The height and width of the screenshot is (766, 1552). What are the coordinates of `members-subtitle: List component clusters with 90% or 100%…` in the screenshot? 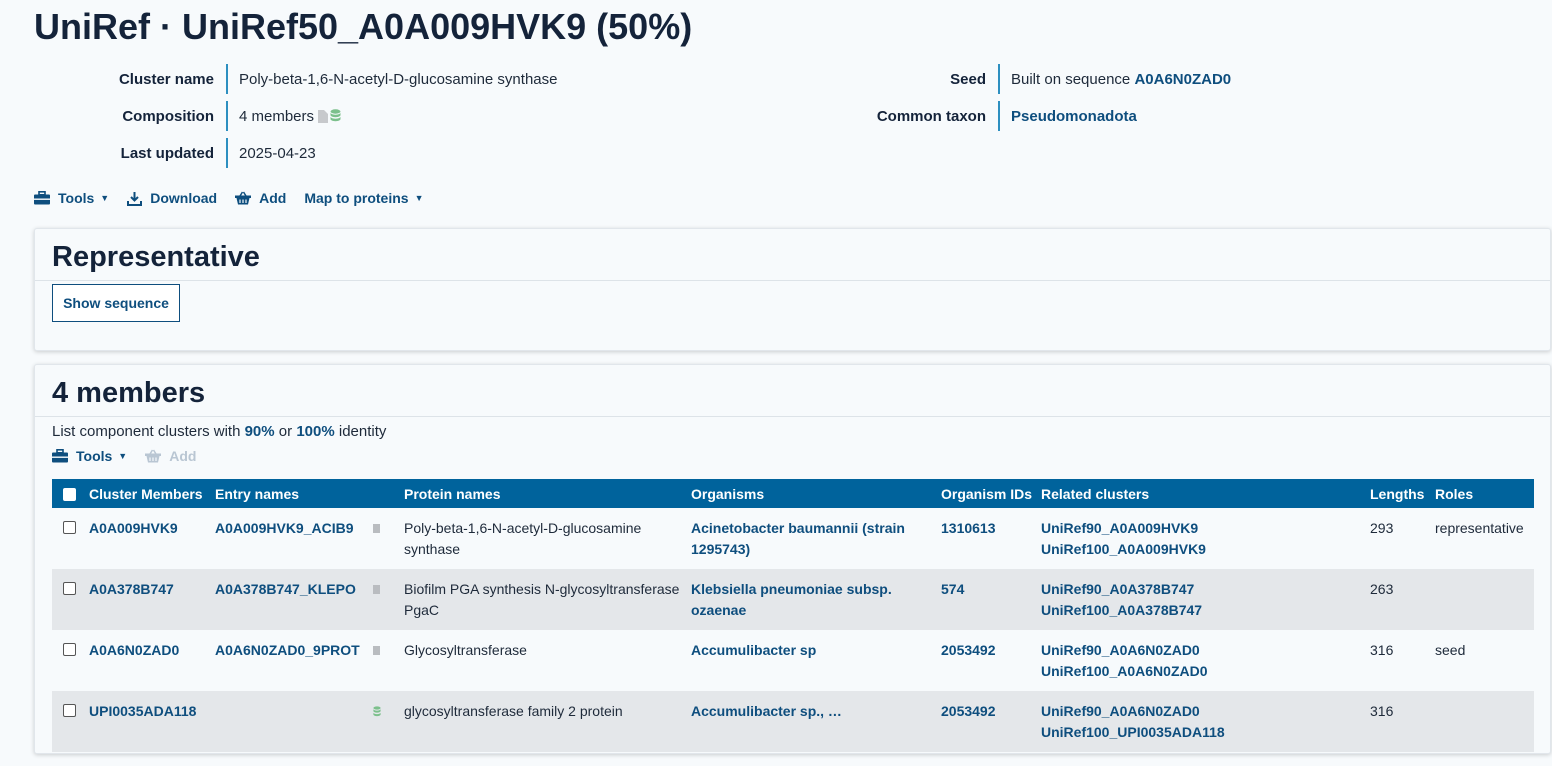 It's located at (219, 431).